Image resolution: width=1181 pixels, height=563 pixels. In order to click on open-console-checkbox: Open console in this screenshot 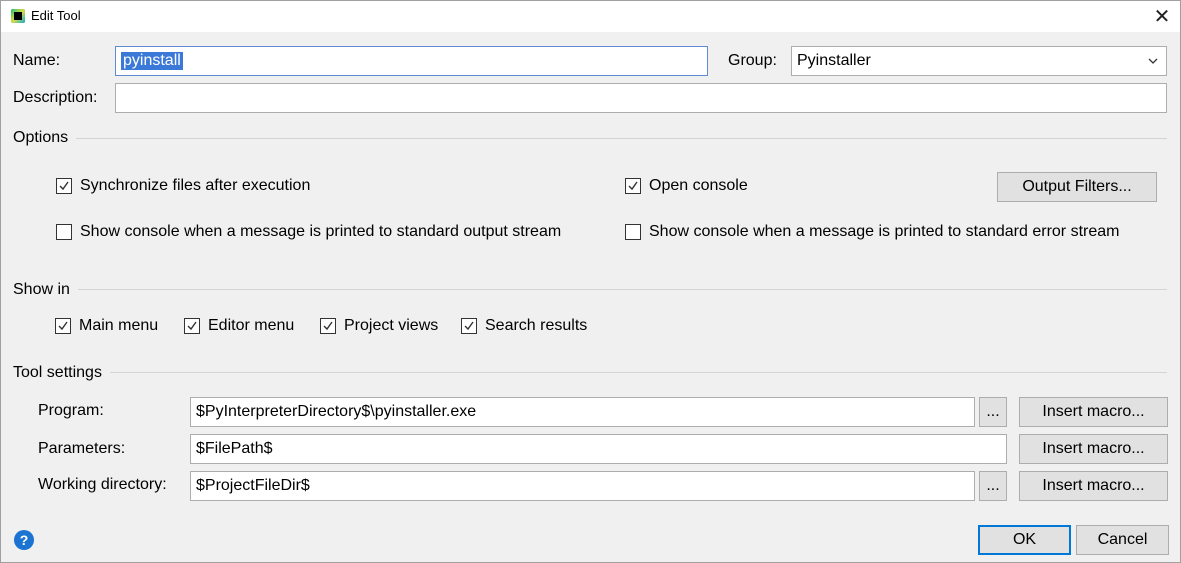, I will do `click(686, 186)`.